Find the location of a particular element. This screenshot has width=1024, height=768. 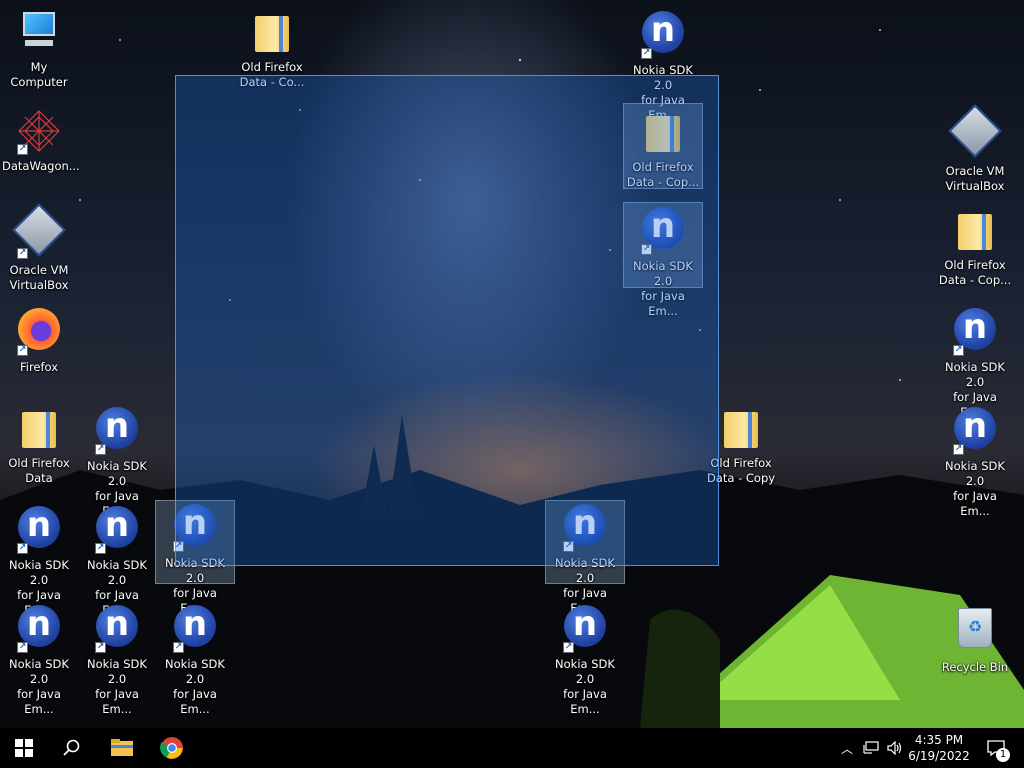

search-icon is located at coordinates (71, 747).